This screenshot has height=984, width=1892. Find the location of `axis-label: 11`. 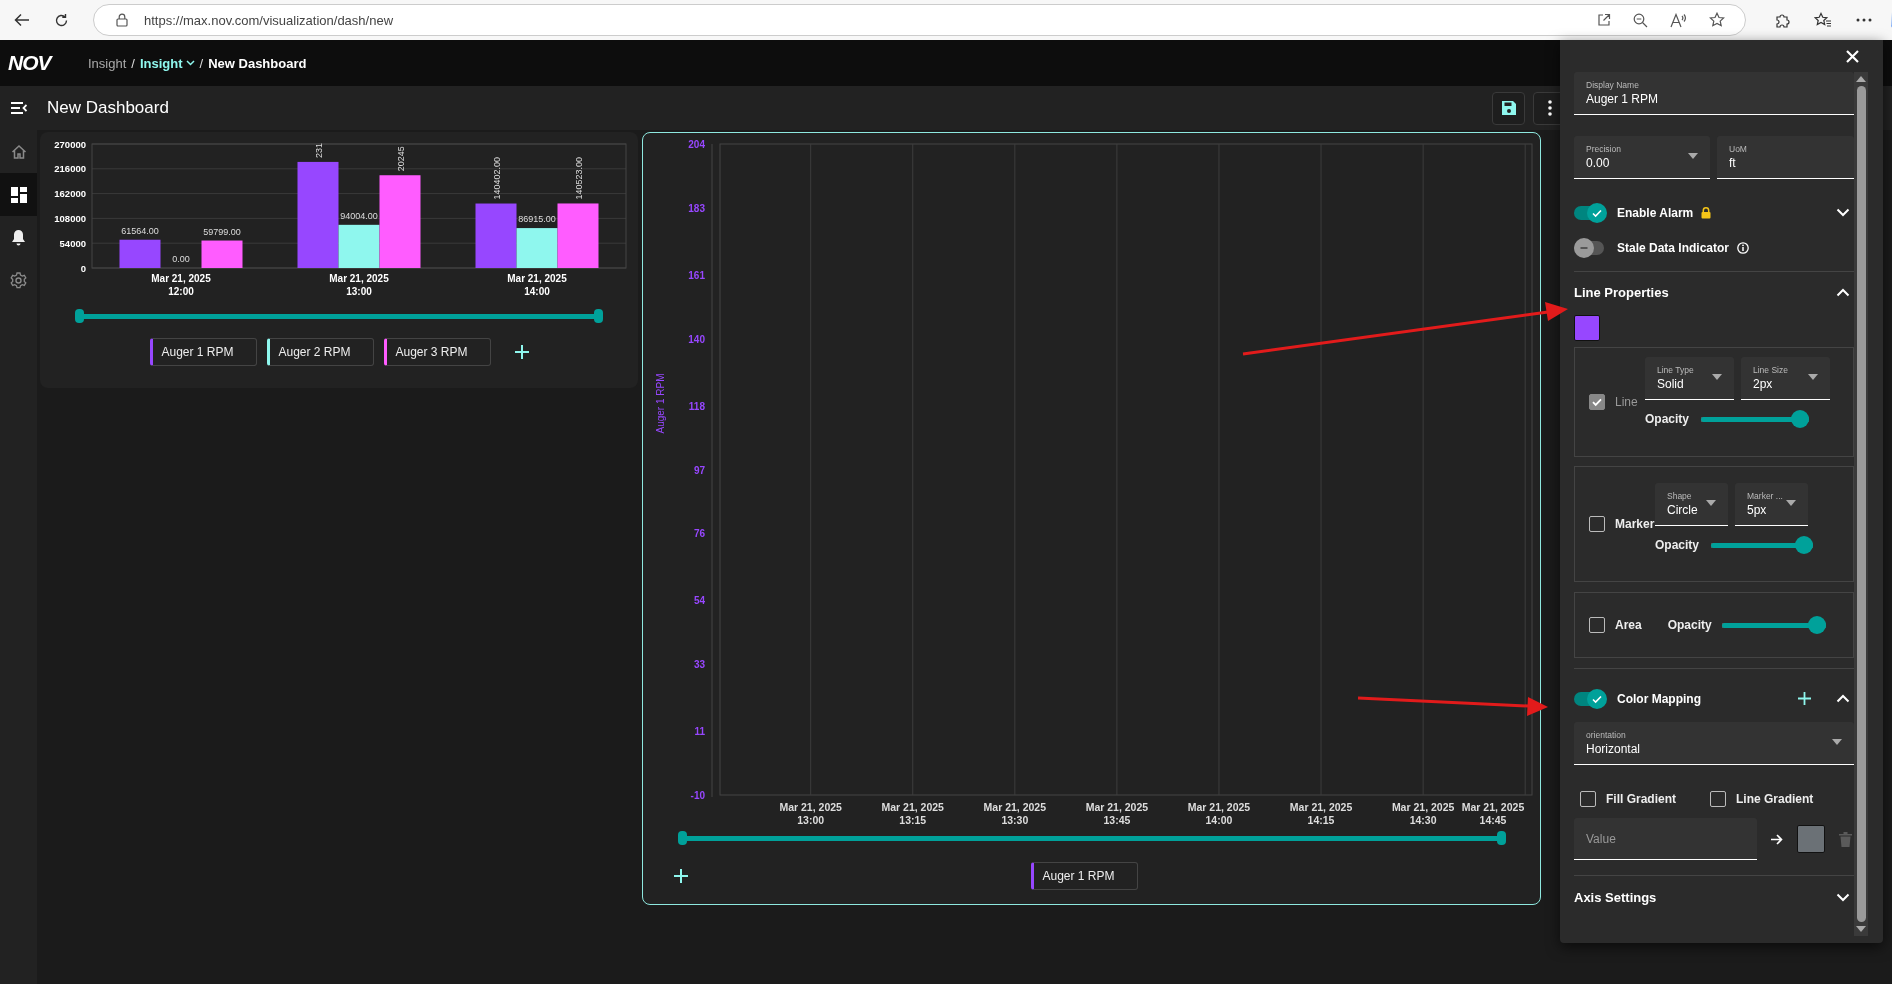

axis-label: 11 is located at coordinates (699, 732).